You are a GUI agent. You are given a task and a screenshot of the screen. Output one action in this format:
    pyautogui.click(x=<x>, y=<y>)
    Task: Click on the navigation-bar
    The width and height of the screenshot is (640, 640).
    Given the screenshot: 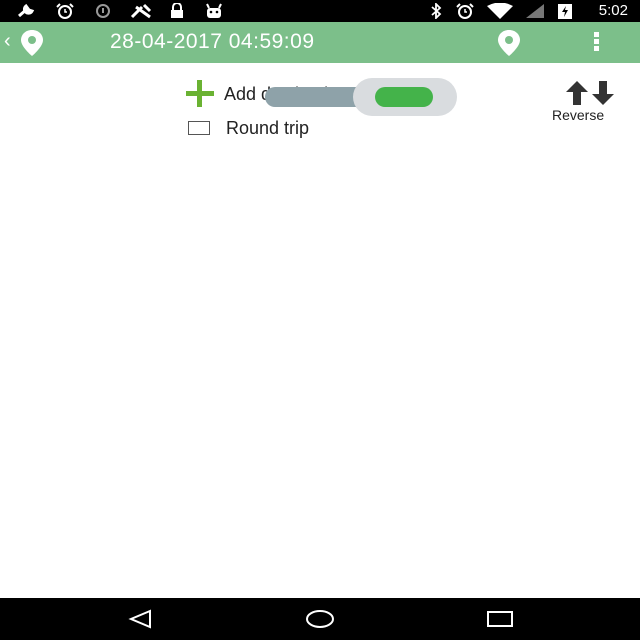 What is the action you would take?
    pyautogui.click(x=320, y=619)
    